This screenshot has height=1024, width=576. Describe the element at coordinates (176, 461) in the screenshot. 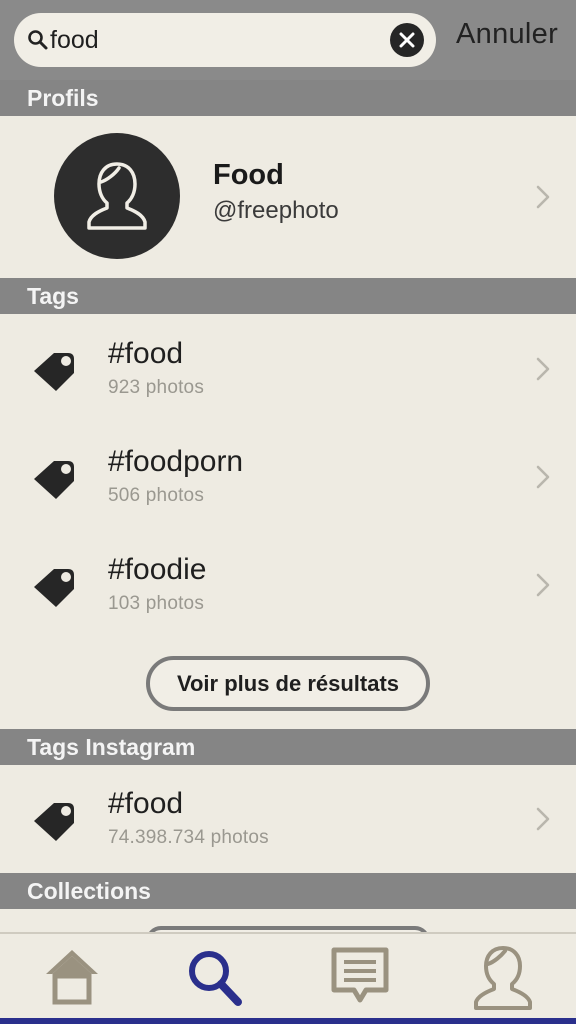

I see `tag-name: #foodporn` at that location.